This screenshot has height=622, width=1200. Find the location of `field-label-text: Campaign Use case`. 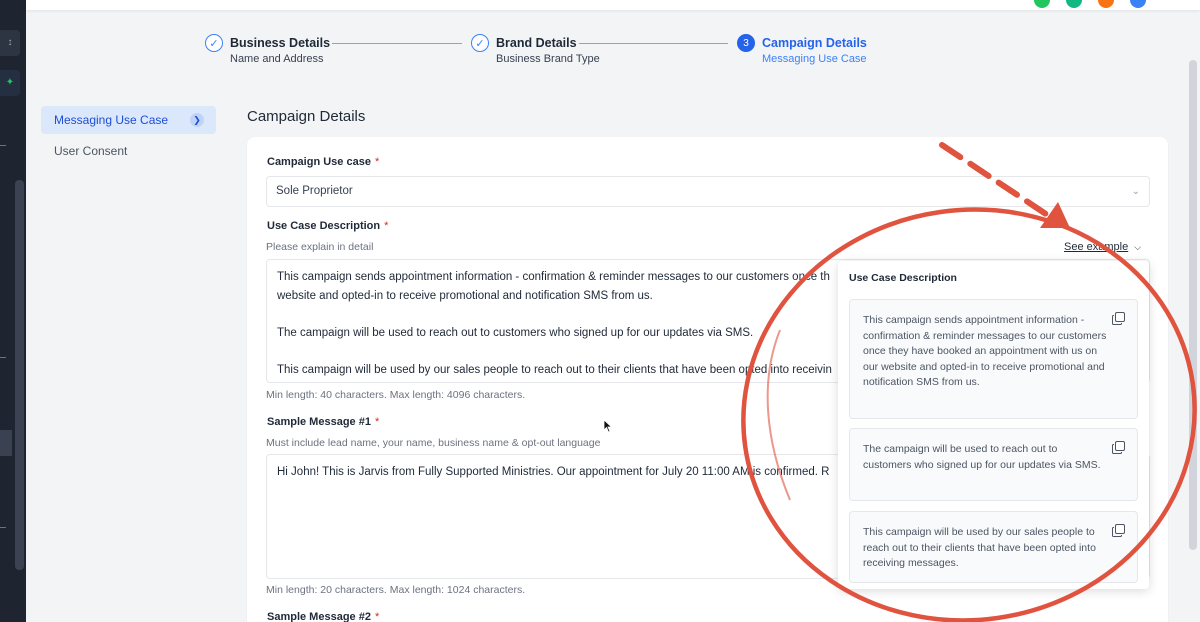

field-label-text: Campaign Use case is located at coordinates (319, 162).